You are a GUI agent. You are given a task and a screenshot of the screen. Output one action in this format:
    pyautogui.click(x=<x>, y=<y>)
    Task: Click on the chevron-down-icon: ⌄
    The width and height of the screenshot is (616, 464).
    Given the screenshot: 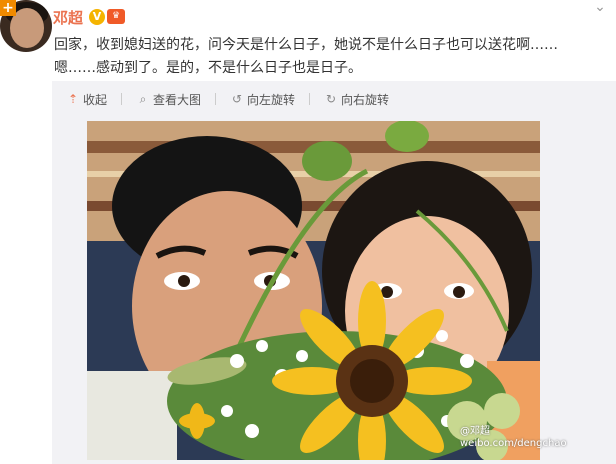 What is the action you would take?
    pyautogui.click(x=600, y=7)
    